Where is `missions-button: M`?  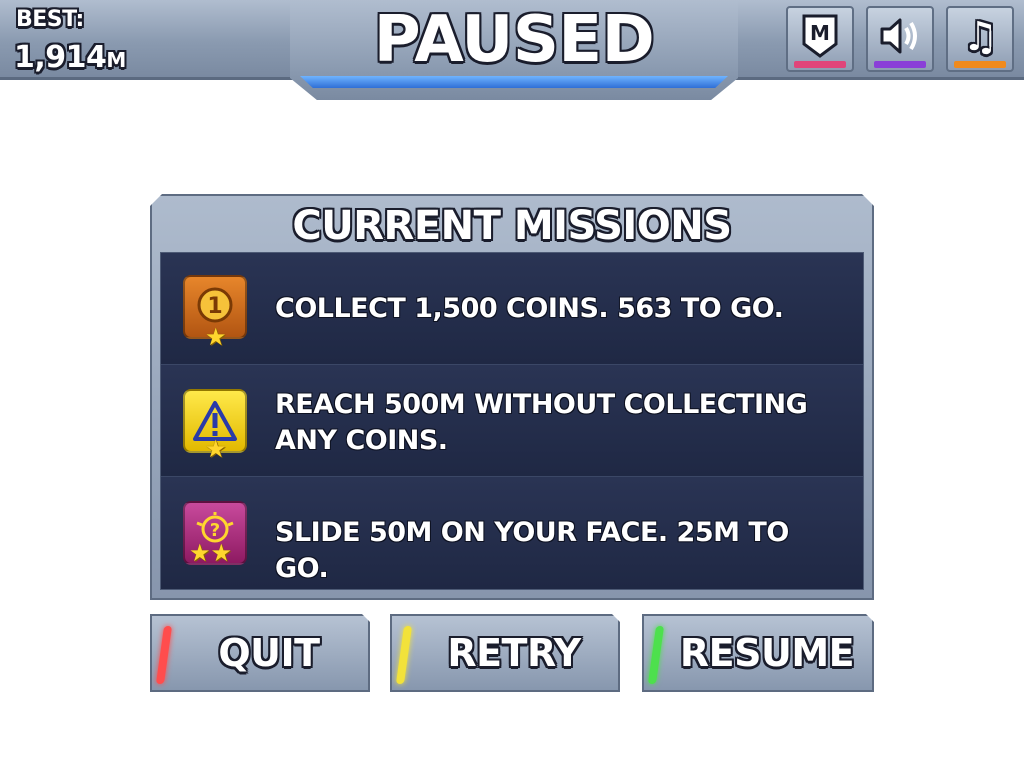 missions-button: M is located at coordinates (820, 39).